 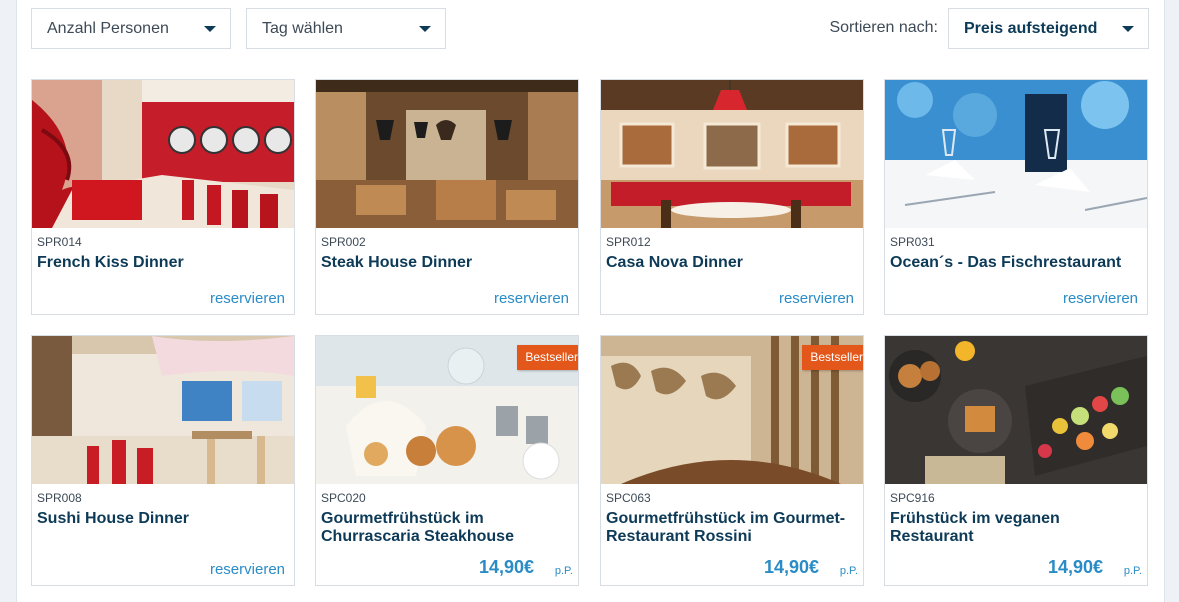 What do you see at coordinates (59, 498) in the screenshot?
I see `offer-code: SPR008` at bounding box center [59, 498].